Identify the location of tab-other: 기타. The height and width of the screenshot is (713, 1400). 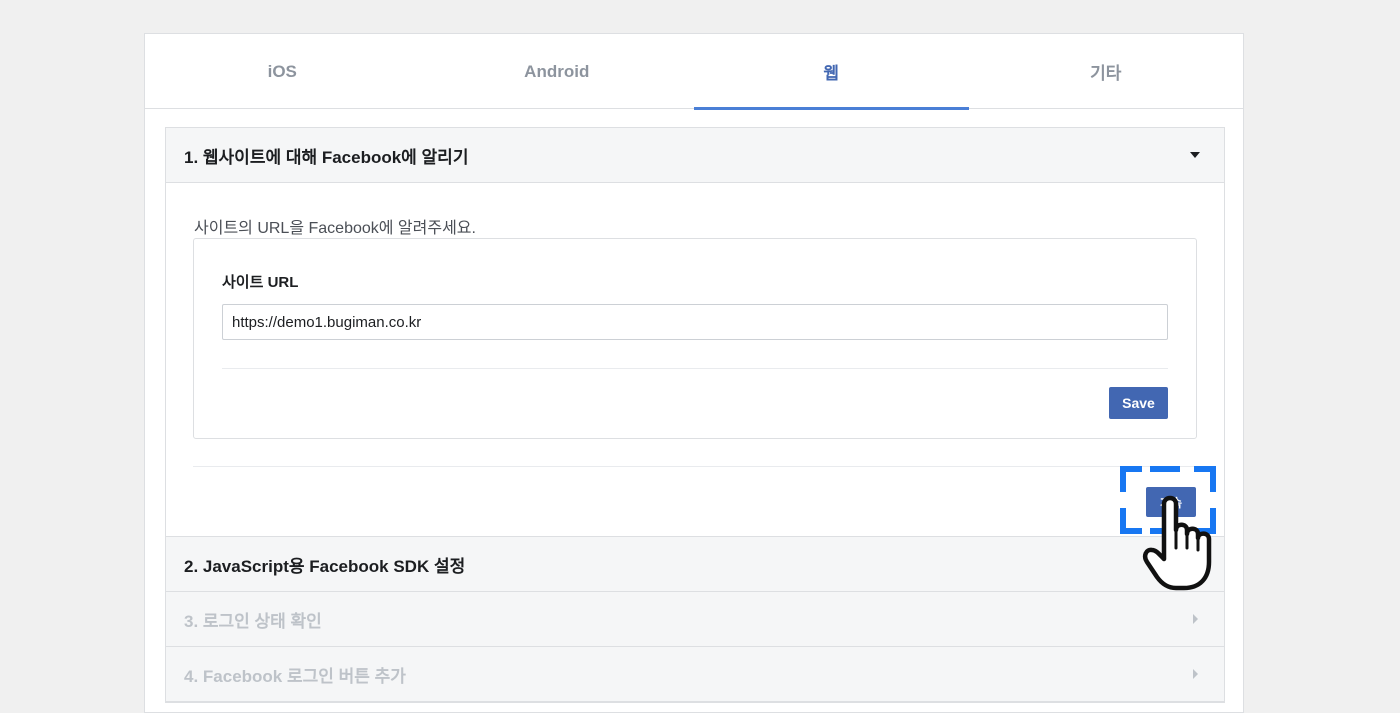
(1106, 71).